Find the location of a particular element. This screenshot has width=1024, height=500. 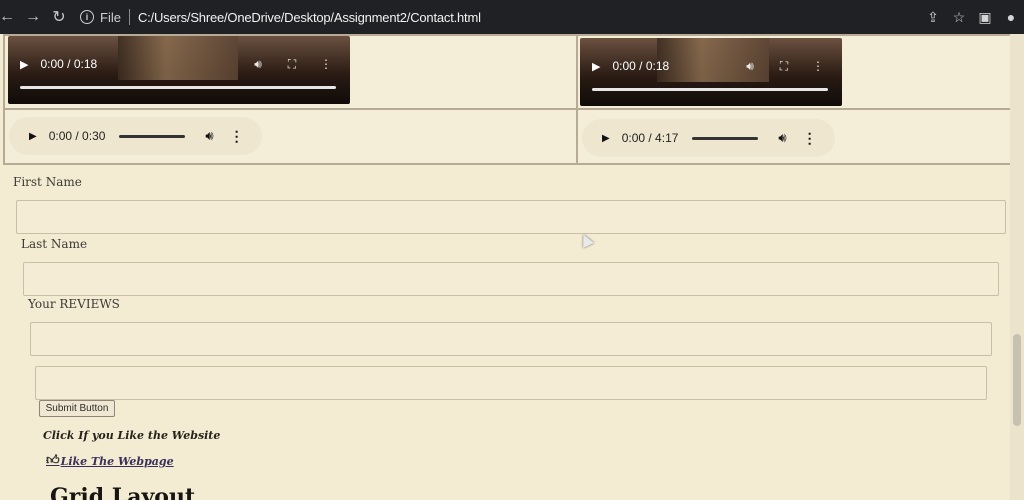

first-name-field is located at coordinates (511, 217).